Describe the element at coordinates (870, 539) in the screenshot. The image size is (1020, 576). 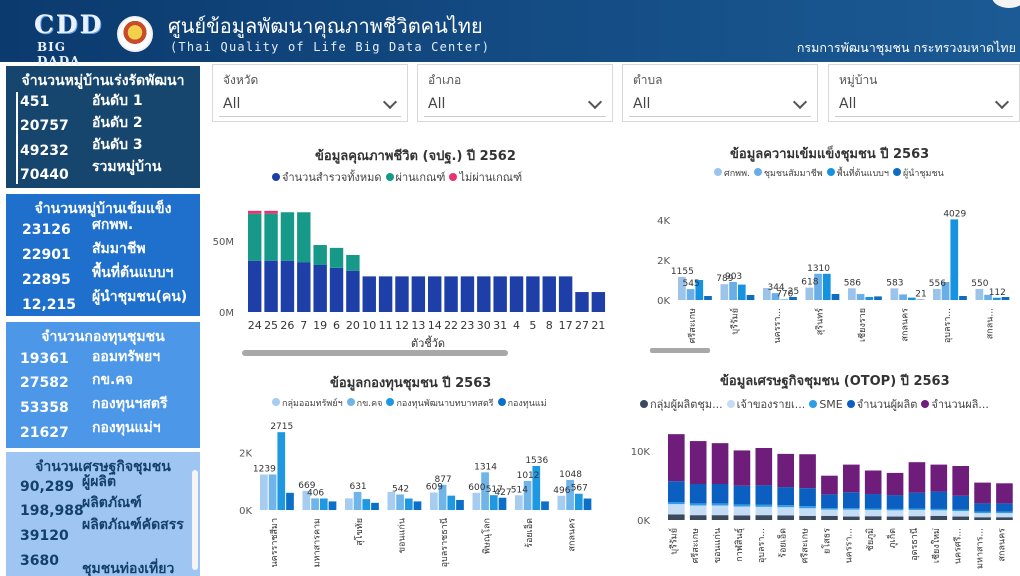
I see `x-tick-label: ชัยภูมิ` at that location.